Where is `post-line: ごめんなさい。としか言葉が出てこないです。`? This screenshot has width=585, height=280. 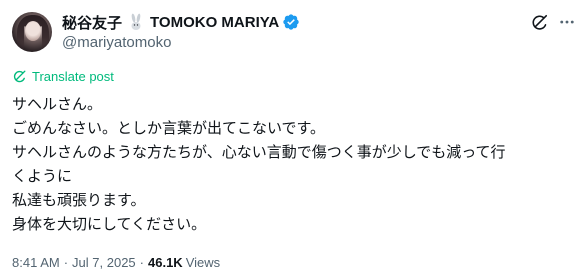
post-line: ごめんなさい。としか言葉が出てこないです。 is located at coordinates (169, 128).